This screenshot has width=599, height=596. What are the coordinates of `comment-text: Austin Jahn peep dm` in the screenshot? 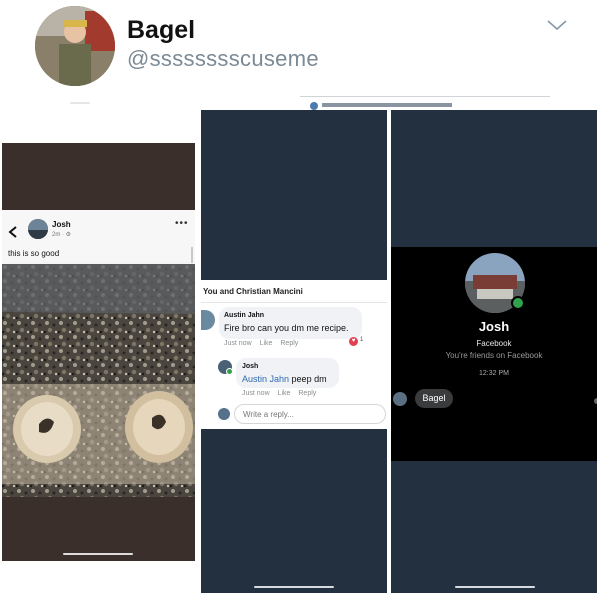 It's located at (284, 379).